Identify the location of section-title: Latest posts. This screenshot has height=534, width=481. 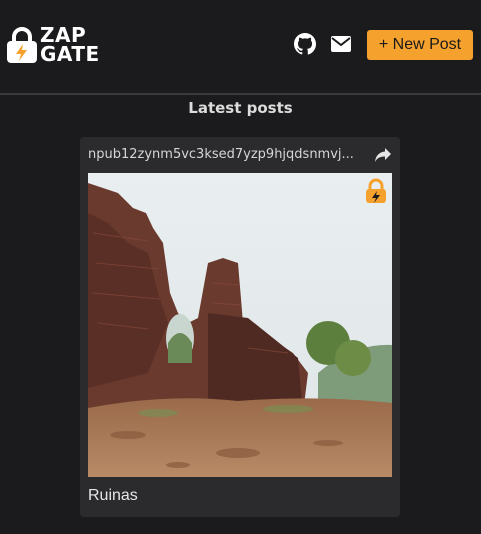
(240, 108).